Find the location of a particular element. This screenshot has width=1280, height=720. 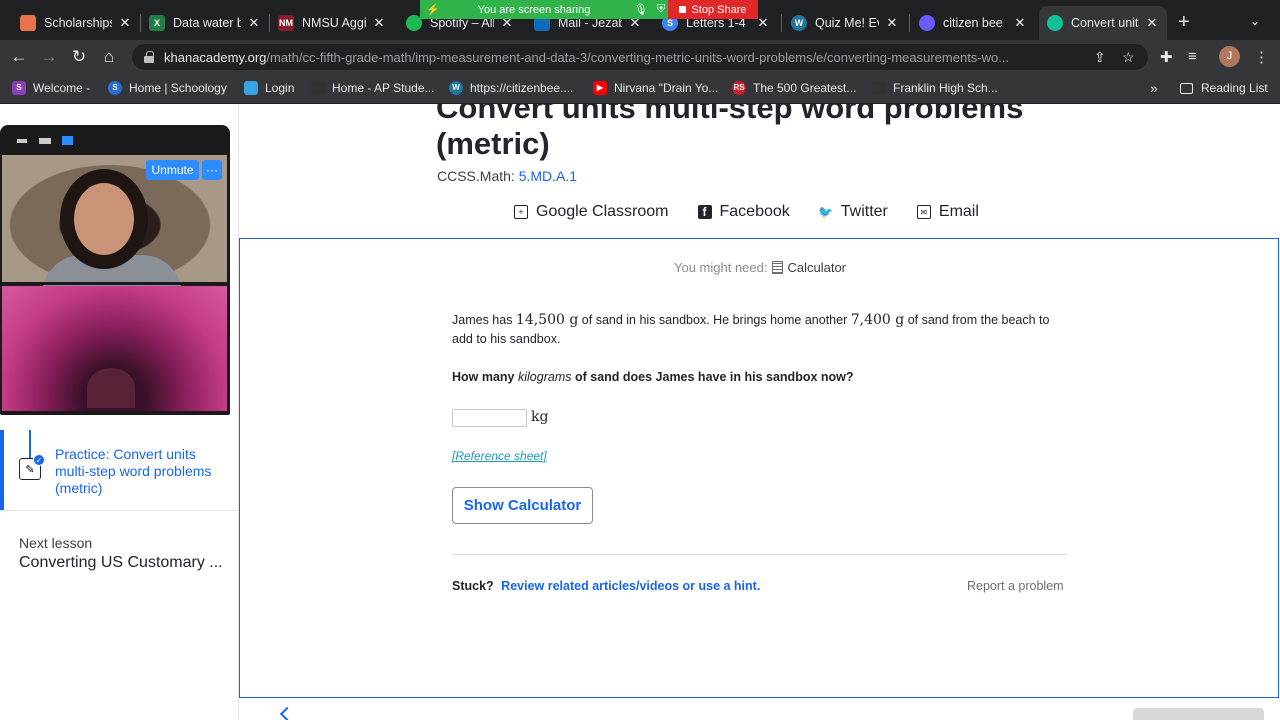

minimize-icon is located at coordinates (22, 141).